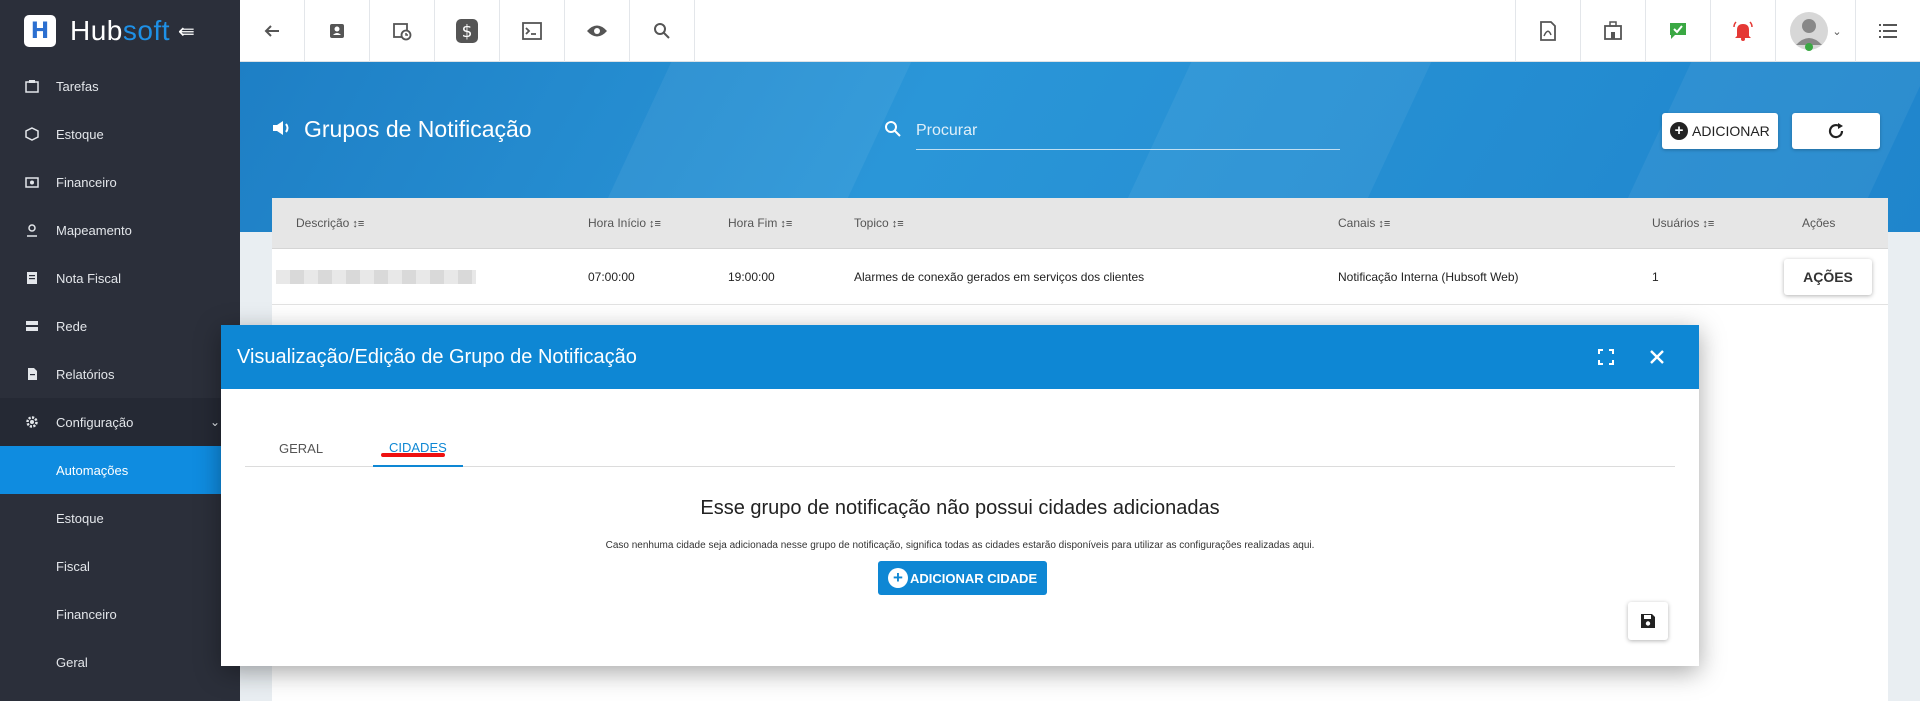 The image size is (1920, 701). I want to click on refresh-icon, so click(1836, 131).